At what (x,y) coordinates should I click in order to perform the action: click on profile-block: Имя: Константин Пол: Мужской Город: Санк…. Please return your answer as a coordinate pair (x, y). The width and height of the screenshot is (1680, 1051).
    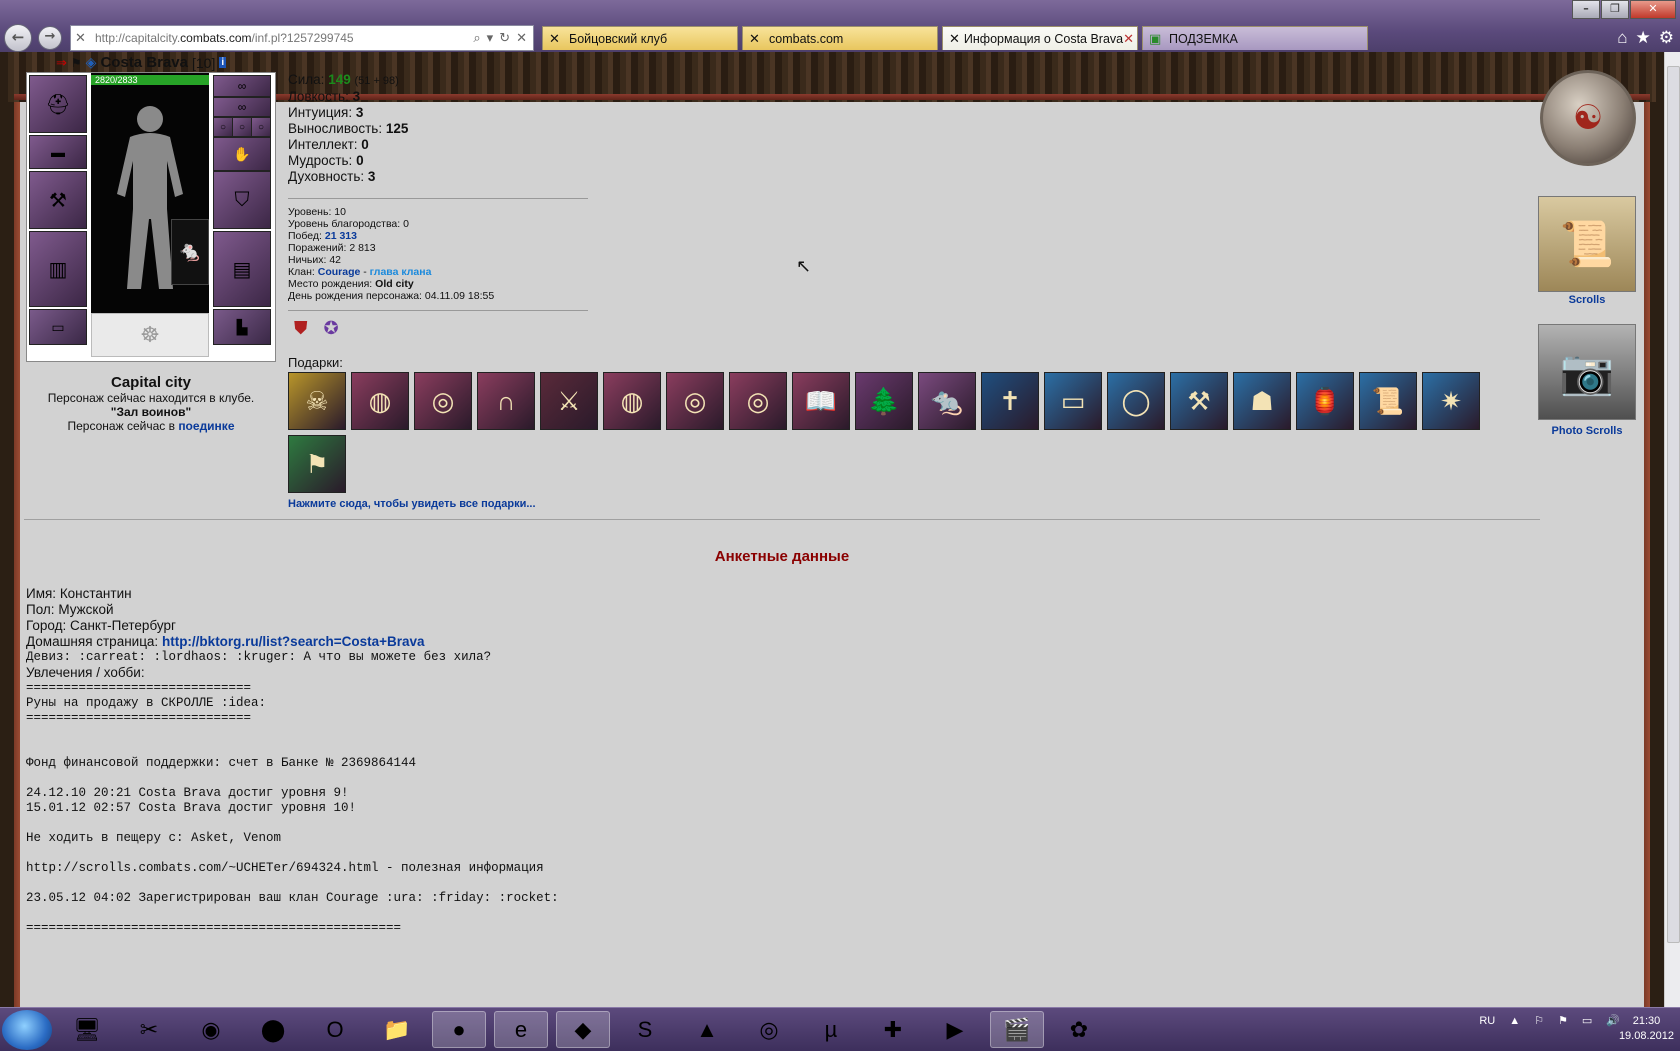
    Looking at the image, I should click on (292, 761).